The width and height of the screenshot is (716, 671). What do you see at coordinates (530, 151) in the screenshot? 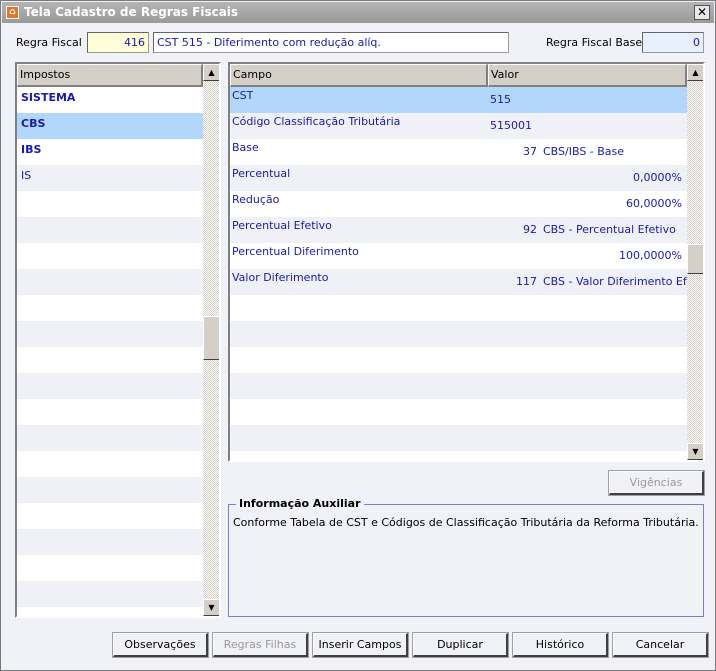
I see `valor-ref-number: 37` at bounding box center [530, 151].